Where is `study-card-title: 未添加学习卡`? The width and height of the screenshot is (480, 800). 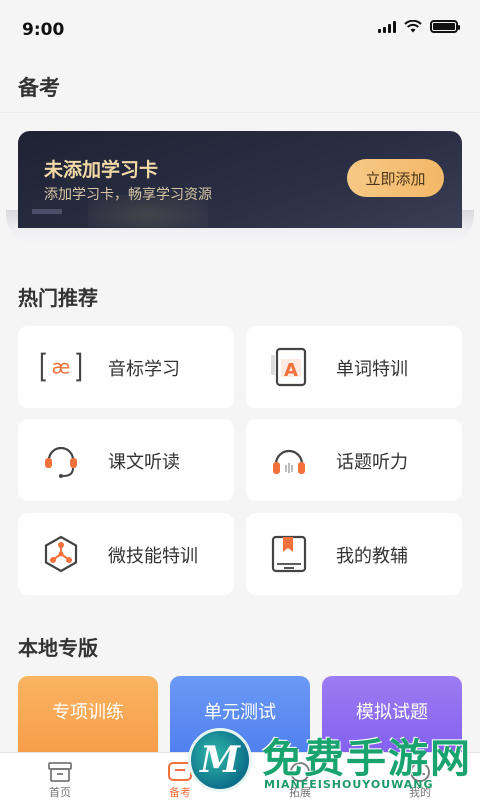 study-card-title: 未添加学习卡 is located at coordinates (101, 170).